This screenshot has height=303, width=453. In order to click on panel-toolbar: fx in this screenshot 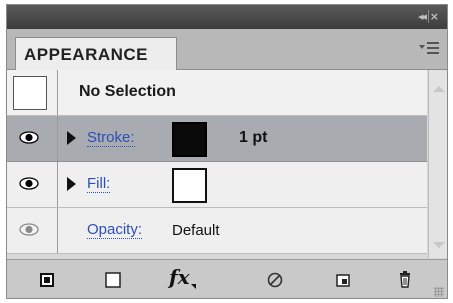, I will do `click(227, 278)`.